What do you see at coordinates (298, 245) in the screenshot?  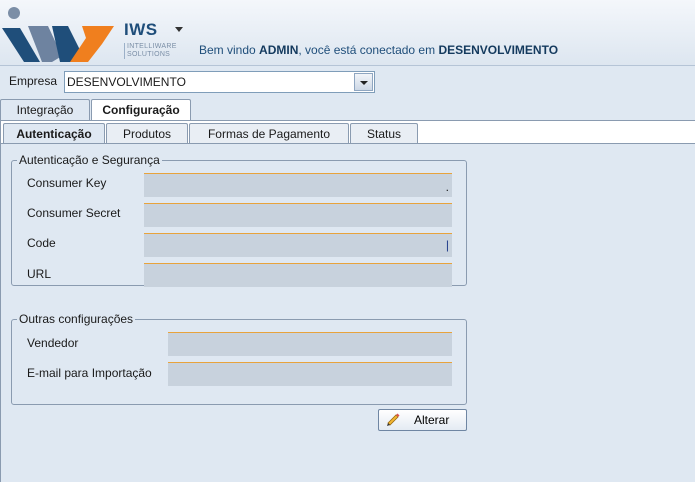 I see `code-input: |` at bounding box center [298, 245].